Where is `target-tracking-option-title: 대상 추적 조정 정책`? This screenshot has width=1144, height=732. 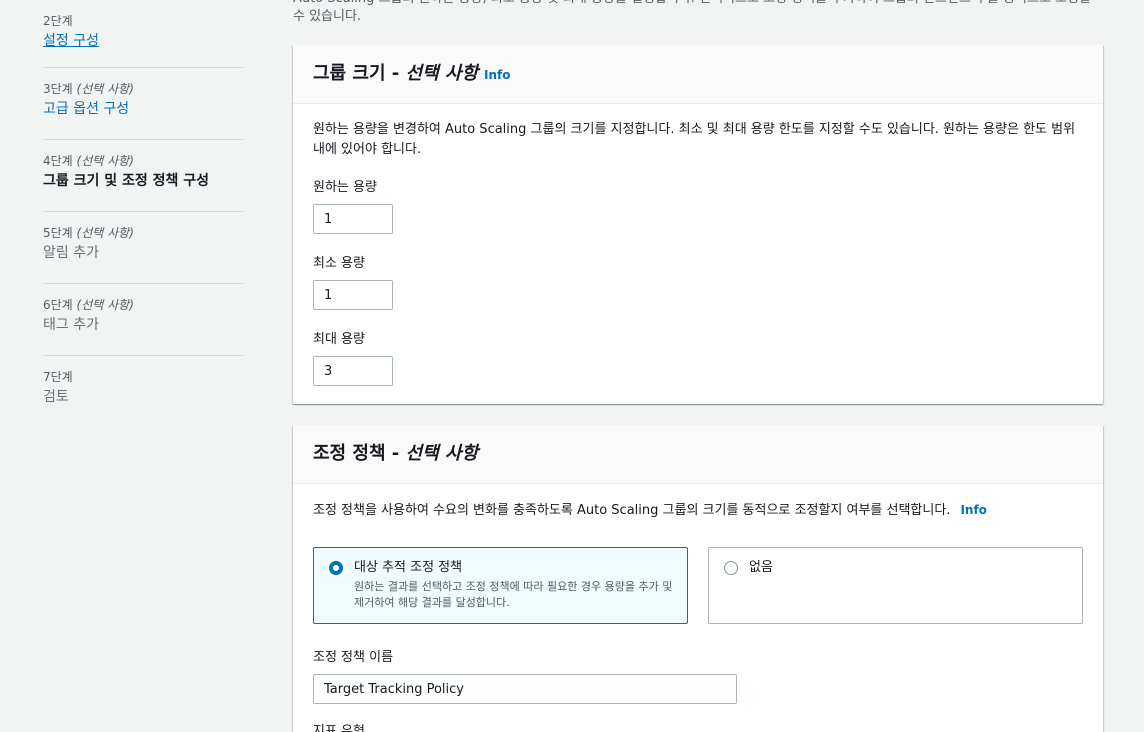
target-tracking-option-title: 대상 추적 조정 정책 is located at coordinates (408, 567).